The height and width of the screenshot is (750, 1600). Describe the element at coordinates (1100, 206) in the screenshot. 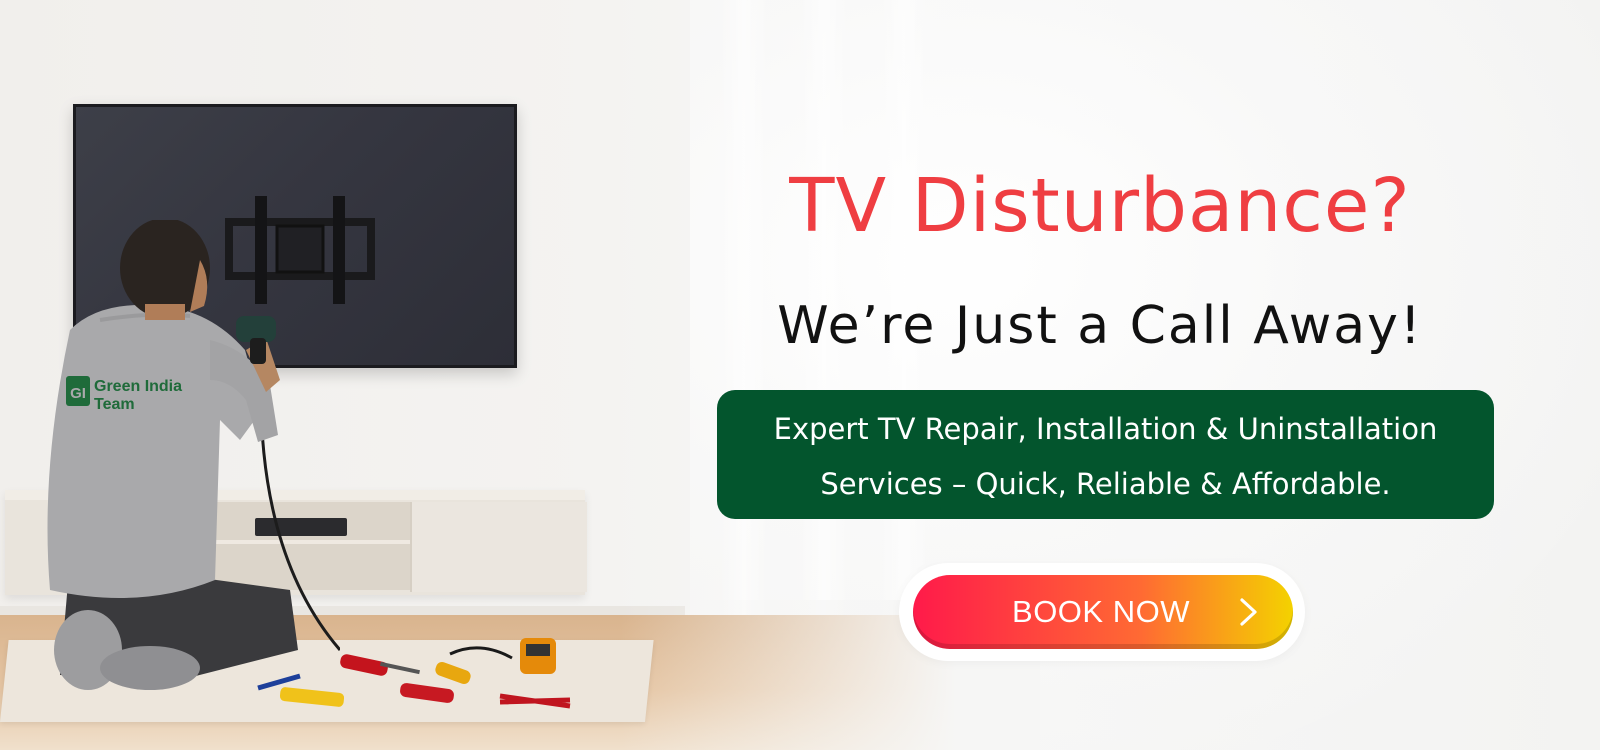

I see `headline: TV Disturbance?` at that location.